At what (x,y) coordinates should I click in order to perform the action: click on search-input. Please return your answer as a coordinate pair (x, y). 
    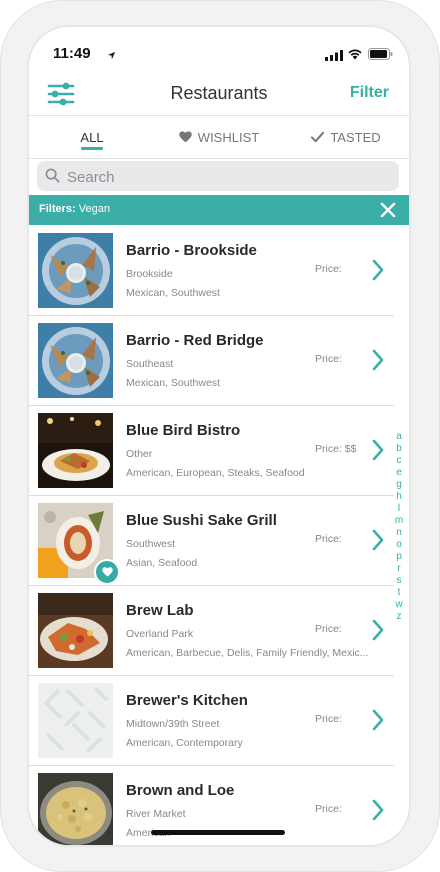
    Looking at the image, I should click on (227, 177).